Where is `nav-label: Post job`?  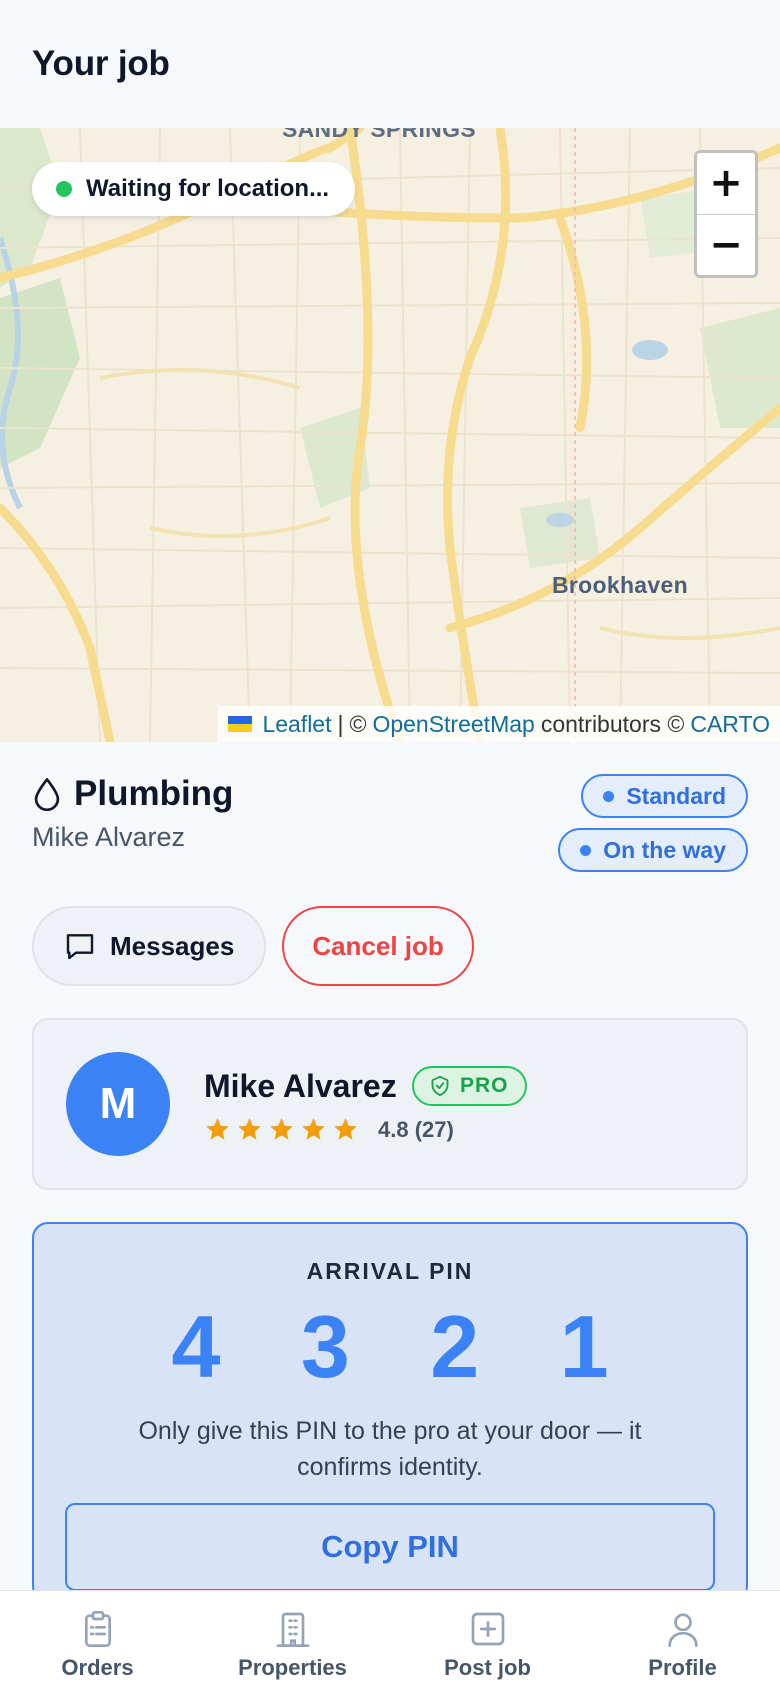
nav-label: Post job is located at coordinates (487, 1667).